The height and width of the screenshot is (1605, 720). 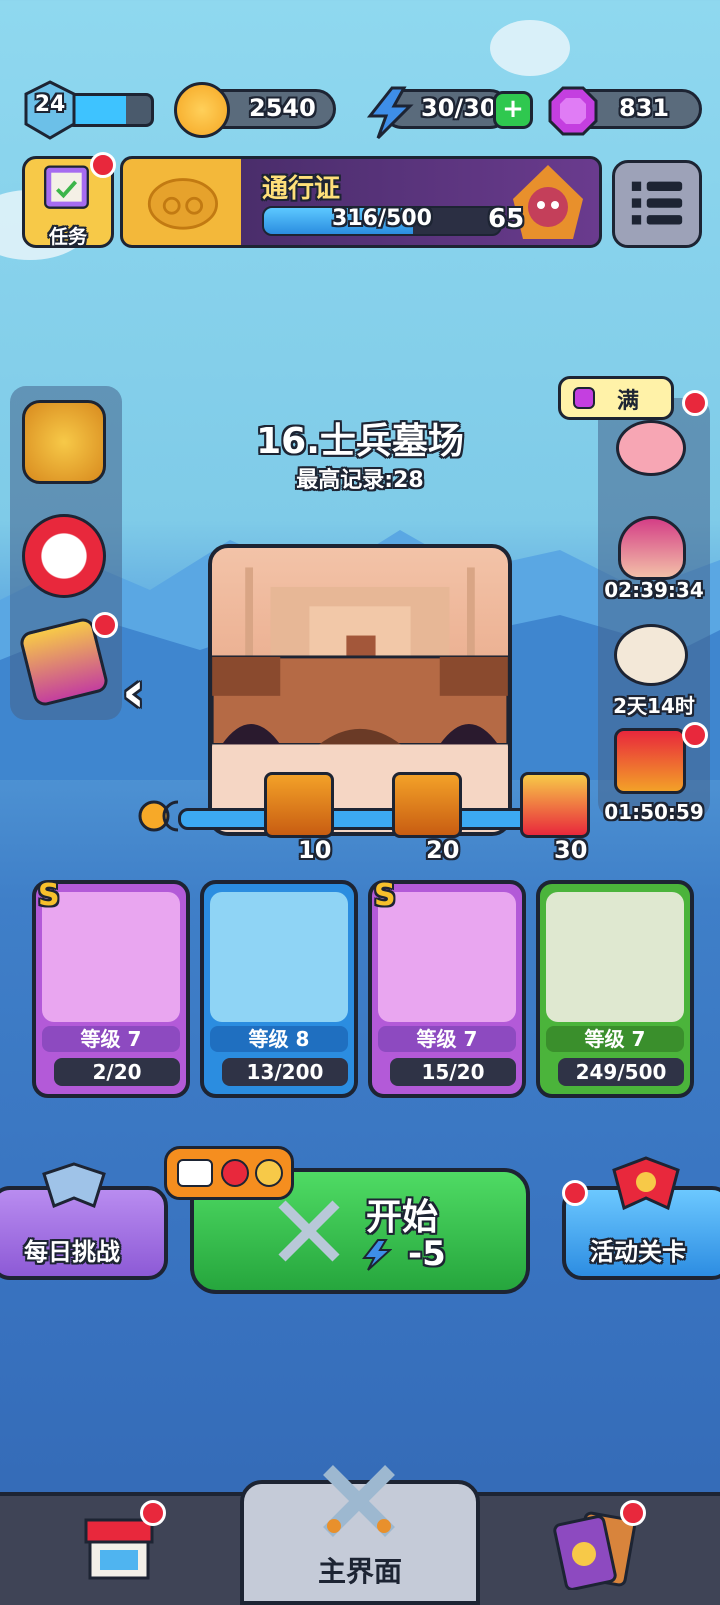 What do you see at coordinates (427, 1254) in the screenshot?
I see `start-energy-cost: -5` at bounding box center [427, 1254].